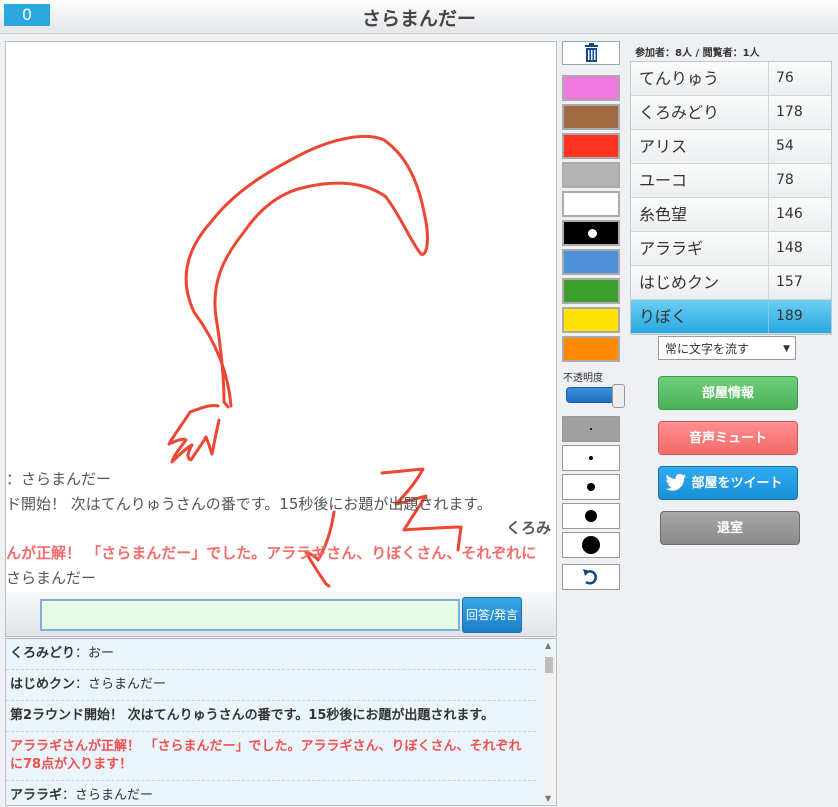  I want to click on flow-message: んが正解！ 「さらまんだー」でした。アララギさん、りぼくさん、それぞれに, so click(271, 553).